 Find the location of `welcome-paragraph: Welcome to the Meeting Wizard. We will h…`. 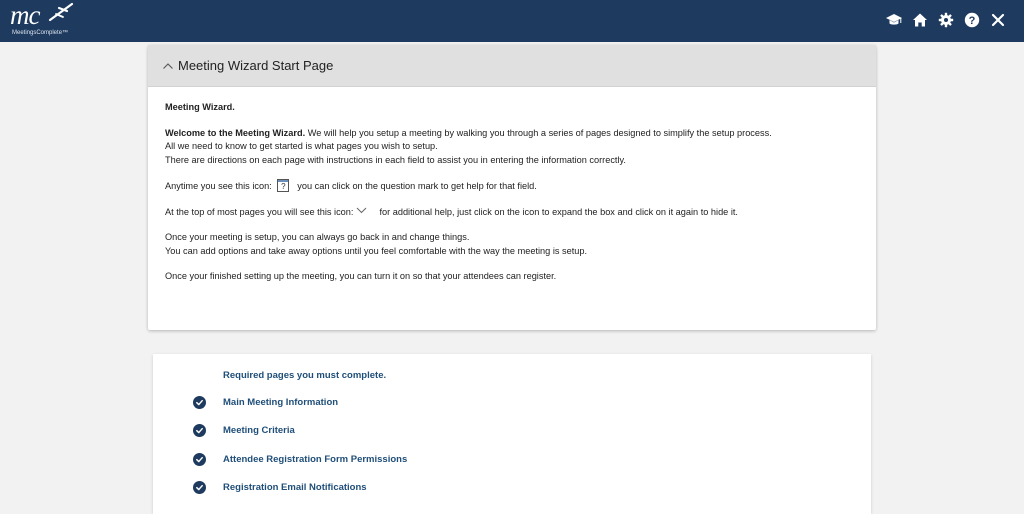

welcome-paragraph: Welcome to the Meeting Wizard. We will h… is located at coordinates (512, 147).